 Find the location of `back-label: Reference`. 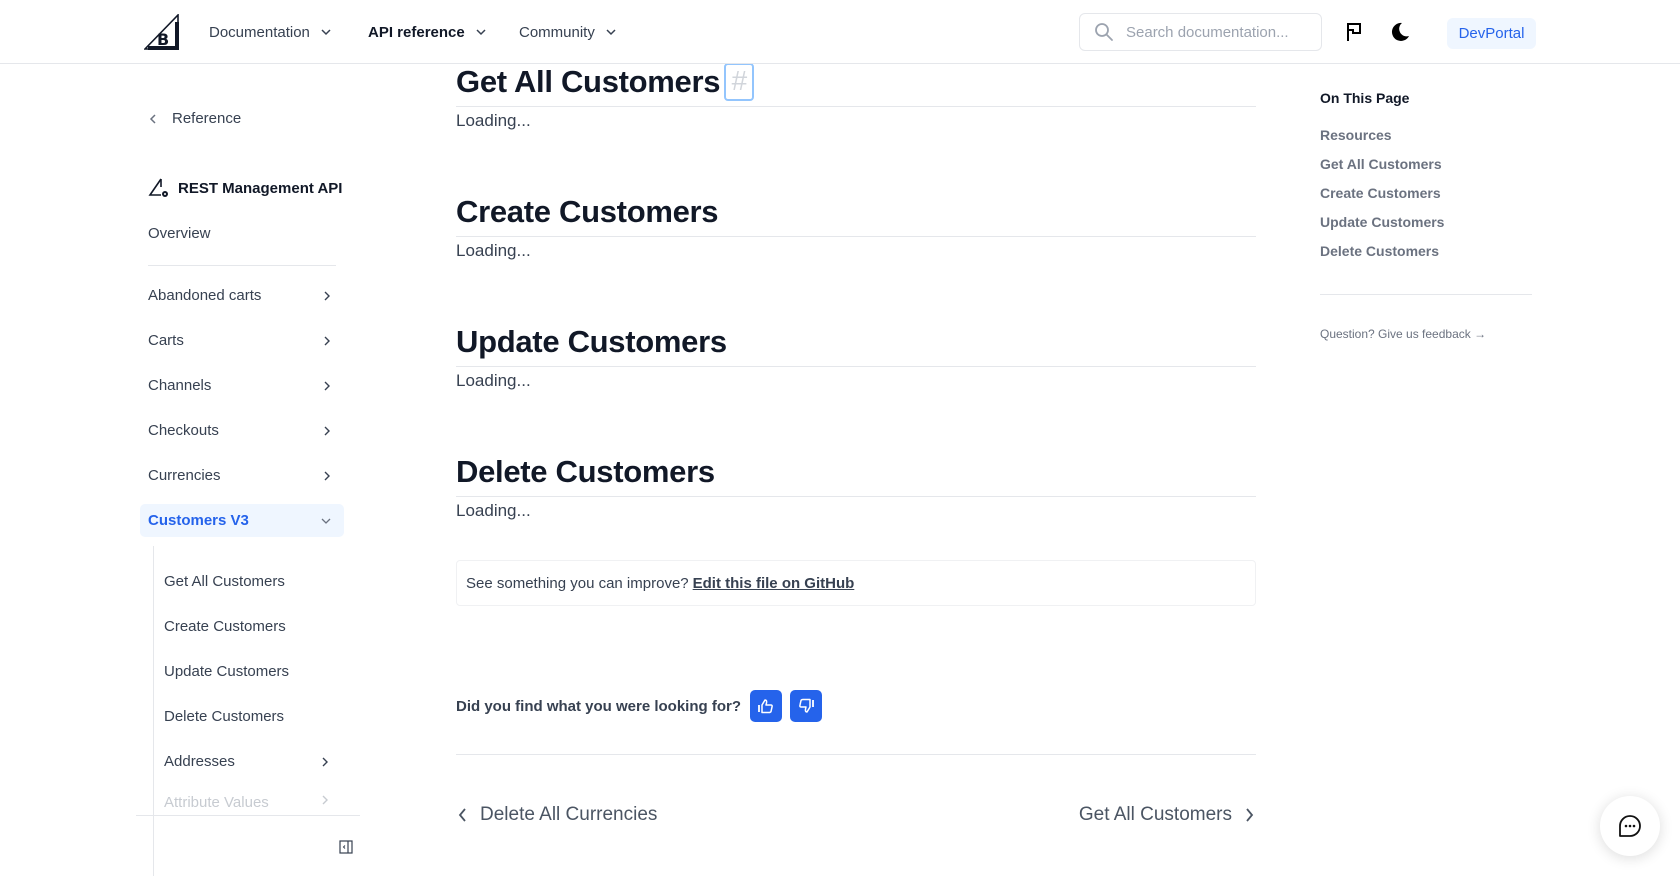

back-label: Reference is located at coordinates (207, 118).